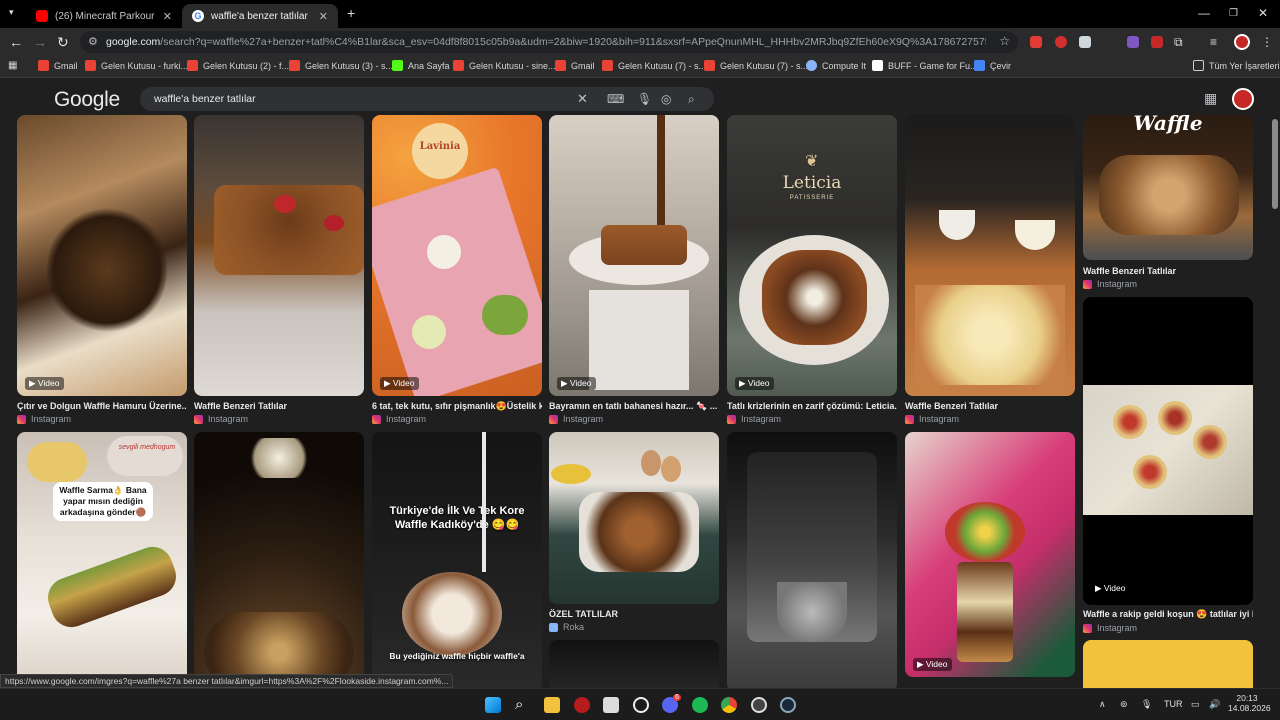 Image resolution: width=1280 pixels, height=720 pixels. I want to click on volume-icon: 🔊, so click(1214, 704).